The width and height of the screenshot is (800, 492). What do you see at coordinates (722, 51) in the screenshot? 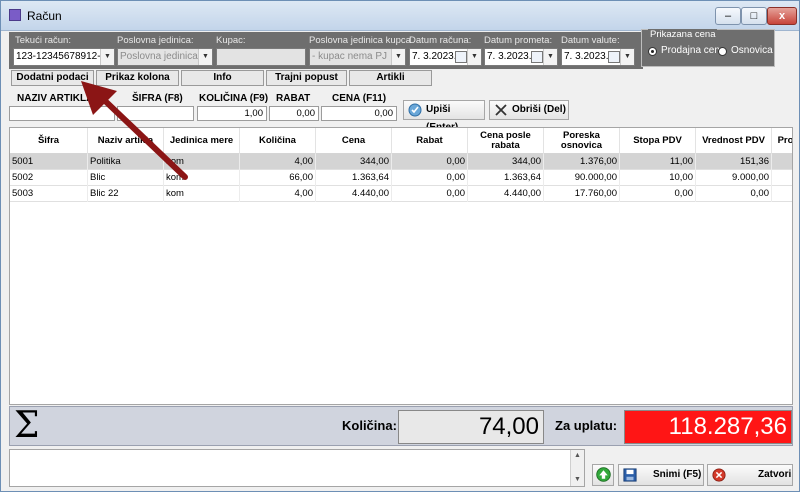
I see `osnovica-radio` at bounding box center [722, 51].